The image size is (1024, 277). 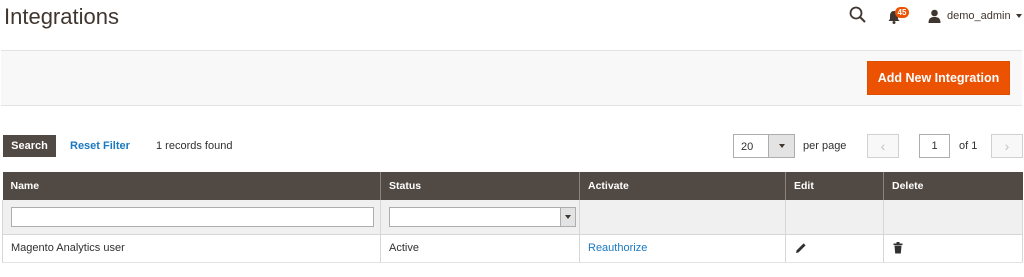 I want to click on previous-page-button: ‹, so click(x=883, y=146).